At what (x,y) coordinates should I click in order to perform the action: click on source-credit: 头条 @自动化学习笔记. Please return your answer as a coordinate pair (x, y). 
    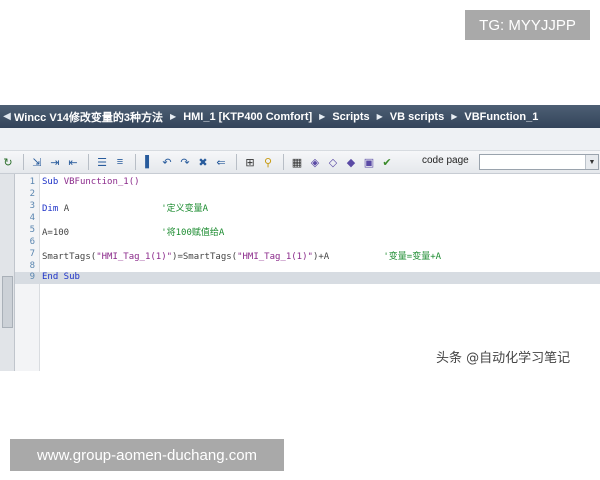
    Looking at the image, I should click on (503, 356).